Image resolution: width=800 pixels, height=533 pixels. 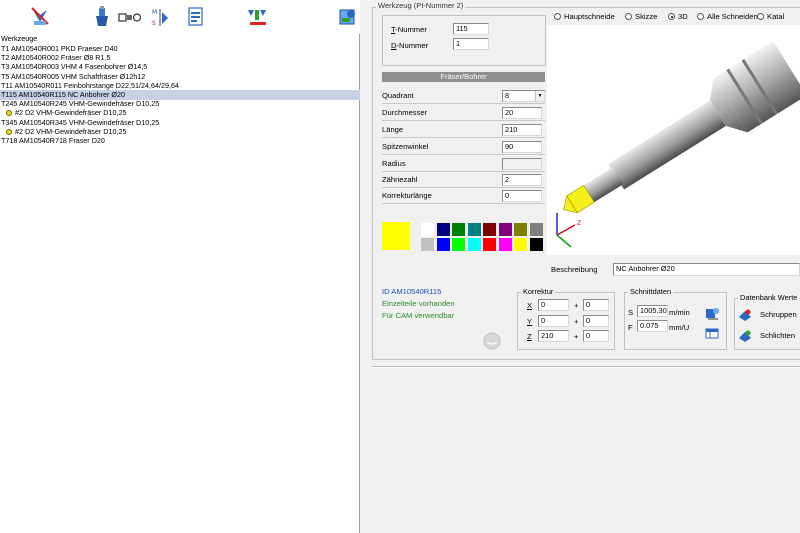 I want to click on catalog-icon, so click(x=348, y=17).